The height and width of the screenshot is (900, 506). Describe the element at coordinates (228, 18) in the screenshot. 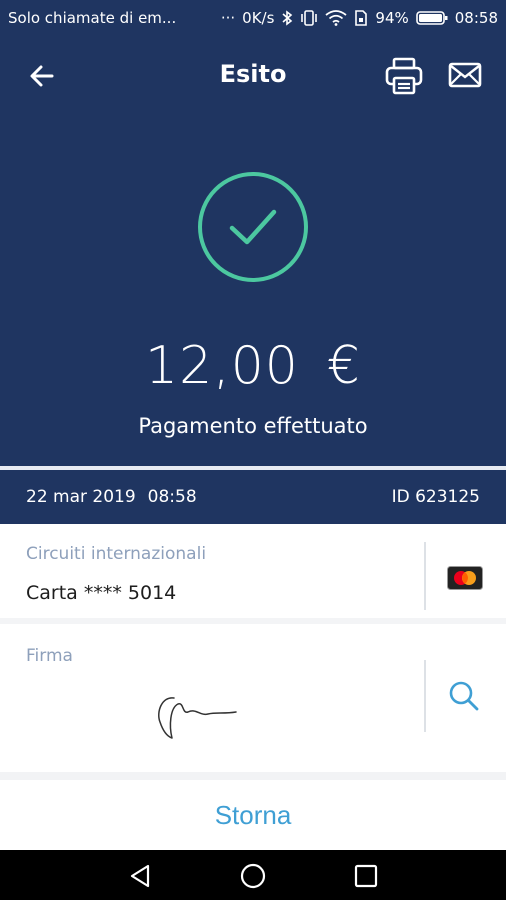

I see `more-notifications-icon: ···` at that location.